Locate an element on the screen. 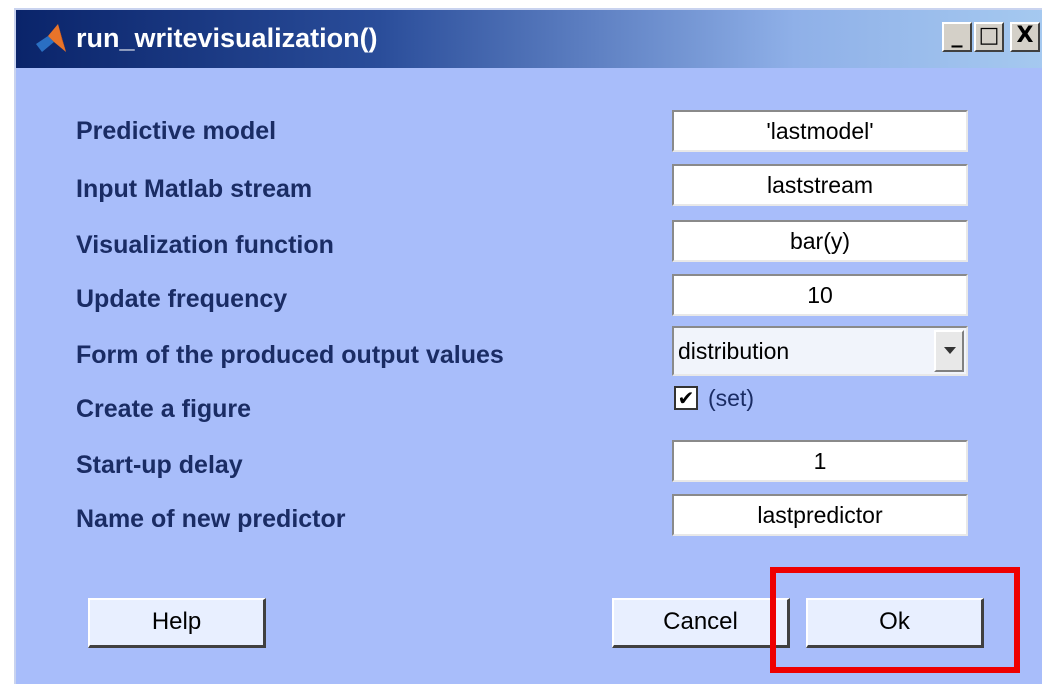  close-button: X is located at coordinates (1025, 37).